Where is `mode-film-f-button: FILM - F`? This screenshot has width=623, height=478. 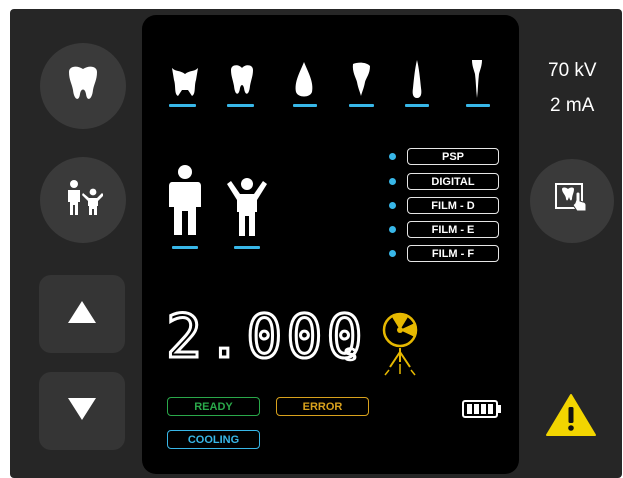
mode-film-f-button: FILM - F is located at coordinates (453, 253).